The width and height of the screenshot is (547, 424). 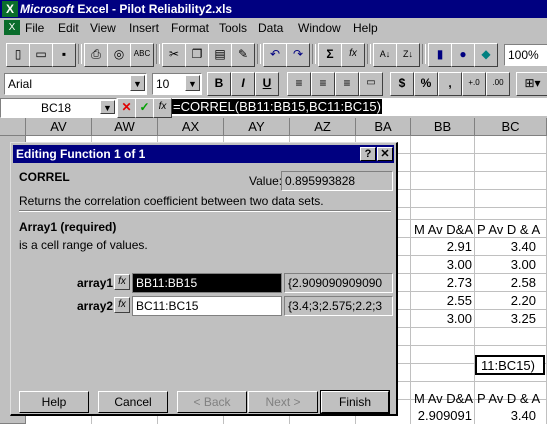 What do you see at coordinates (257, 127) in the screenshot?
I see `column-header: AY` at bounding box center [257, 127].